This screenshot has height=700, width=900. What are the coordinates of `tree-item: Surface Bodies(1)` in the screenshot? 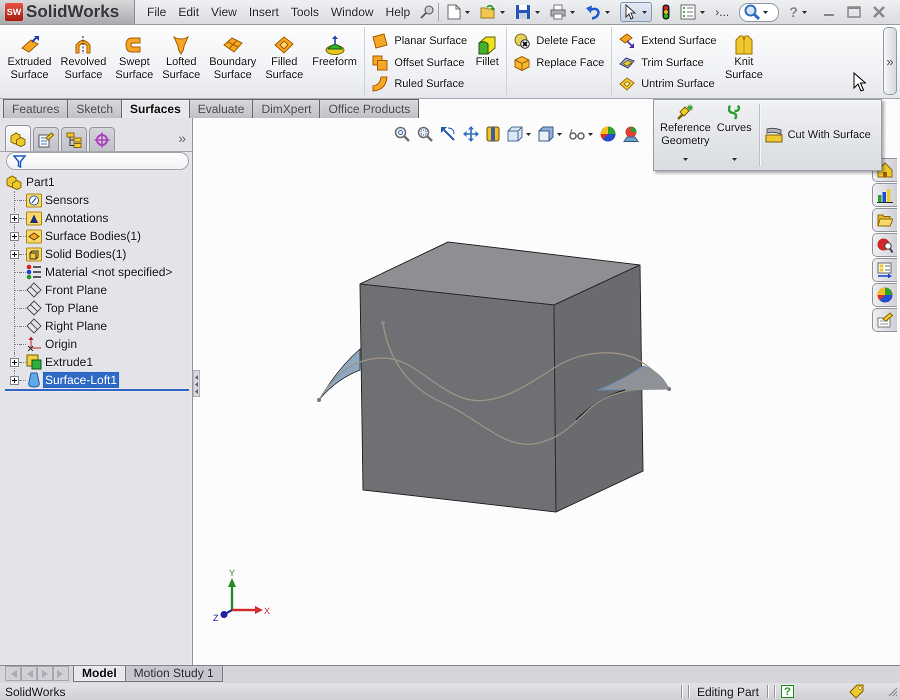 It's located at (93, 236).